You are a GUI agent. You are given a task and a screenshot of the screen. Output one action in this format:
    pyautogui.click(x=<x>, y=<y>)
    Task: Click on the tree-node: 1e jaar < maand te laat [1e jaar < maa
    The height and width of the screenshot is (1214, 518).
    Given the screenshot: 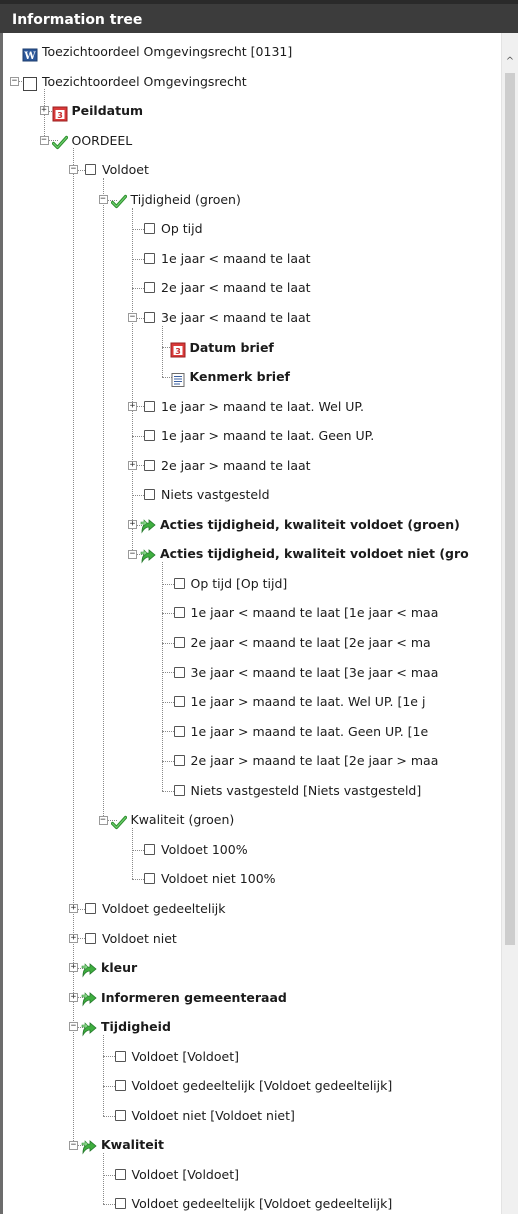 What is the action you would take?
    pyautogui.click(x=305, y=612)
    